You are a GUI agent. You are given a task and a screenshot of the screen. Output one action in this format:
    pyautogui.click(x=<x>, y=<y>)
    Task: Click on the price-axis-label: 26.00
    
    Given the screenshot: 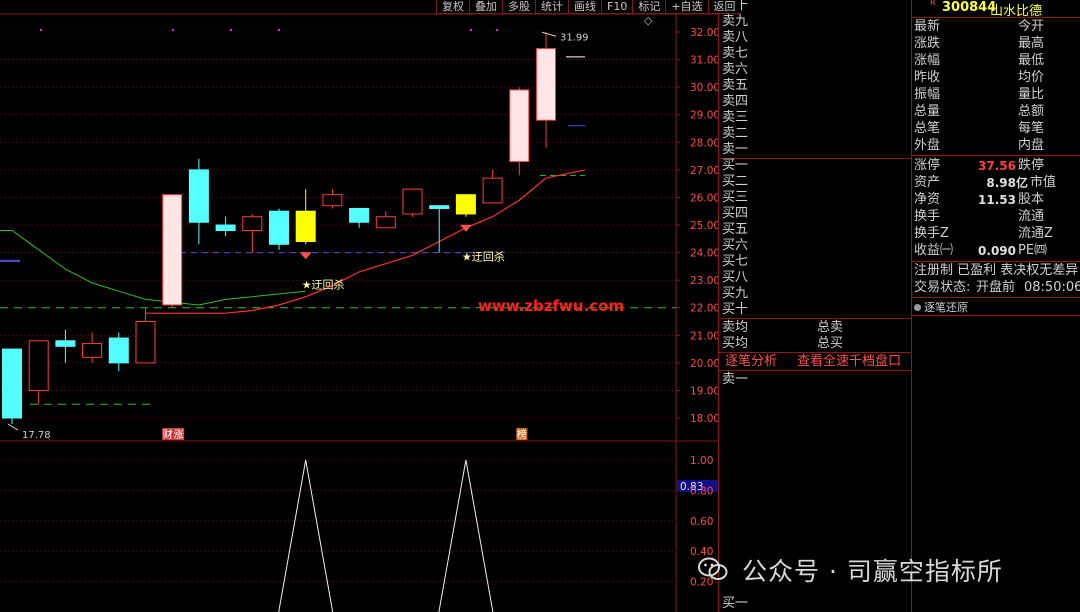 What is the action you would take?
    pyautogui.click(x=704, y=198)
    